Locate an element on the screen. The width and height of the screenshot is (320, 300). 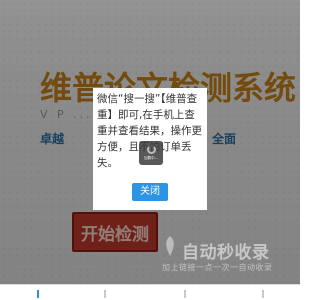
watermark: 自动秒收录 加上链接一点一次一自动收录 is located at coordinates (222, 256).